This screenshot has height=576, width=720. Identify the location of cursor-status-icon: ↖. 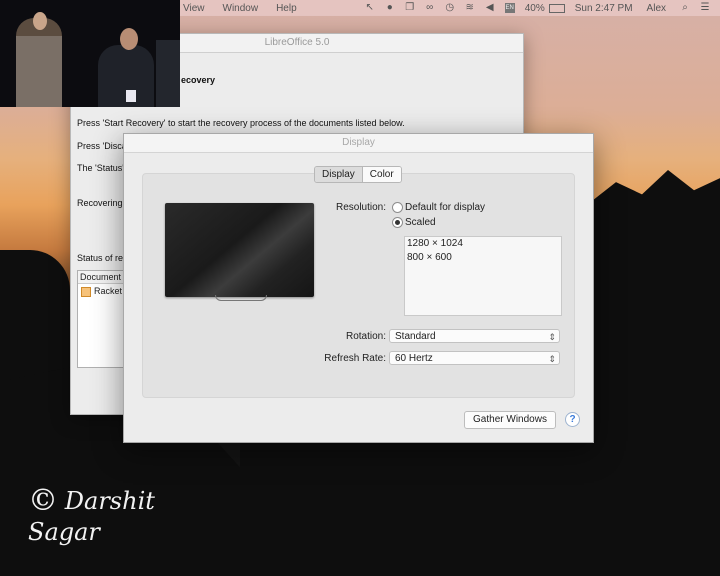
(370, 8).